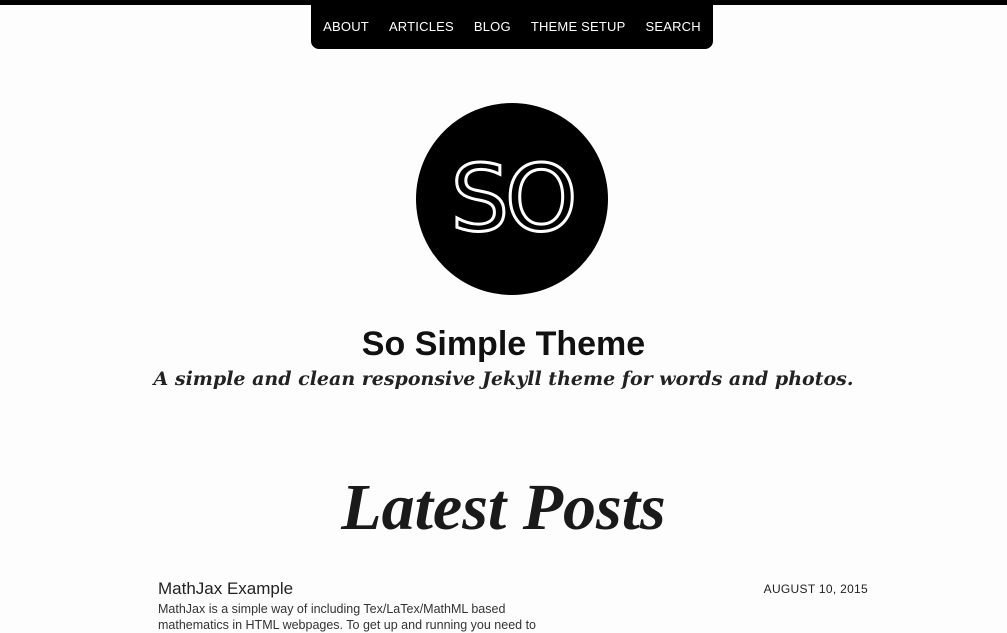 This screenshot has width=1007, height=633. I want to click on site-logo-text: SO, so click(514, 198).